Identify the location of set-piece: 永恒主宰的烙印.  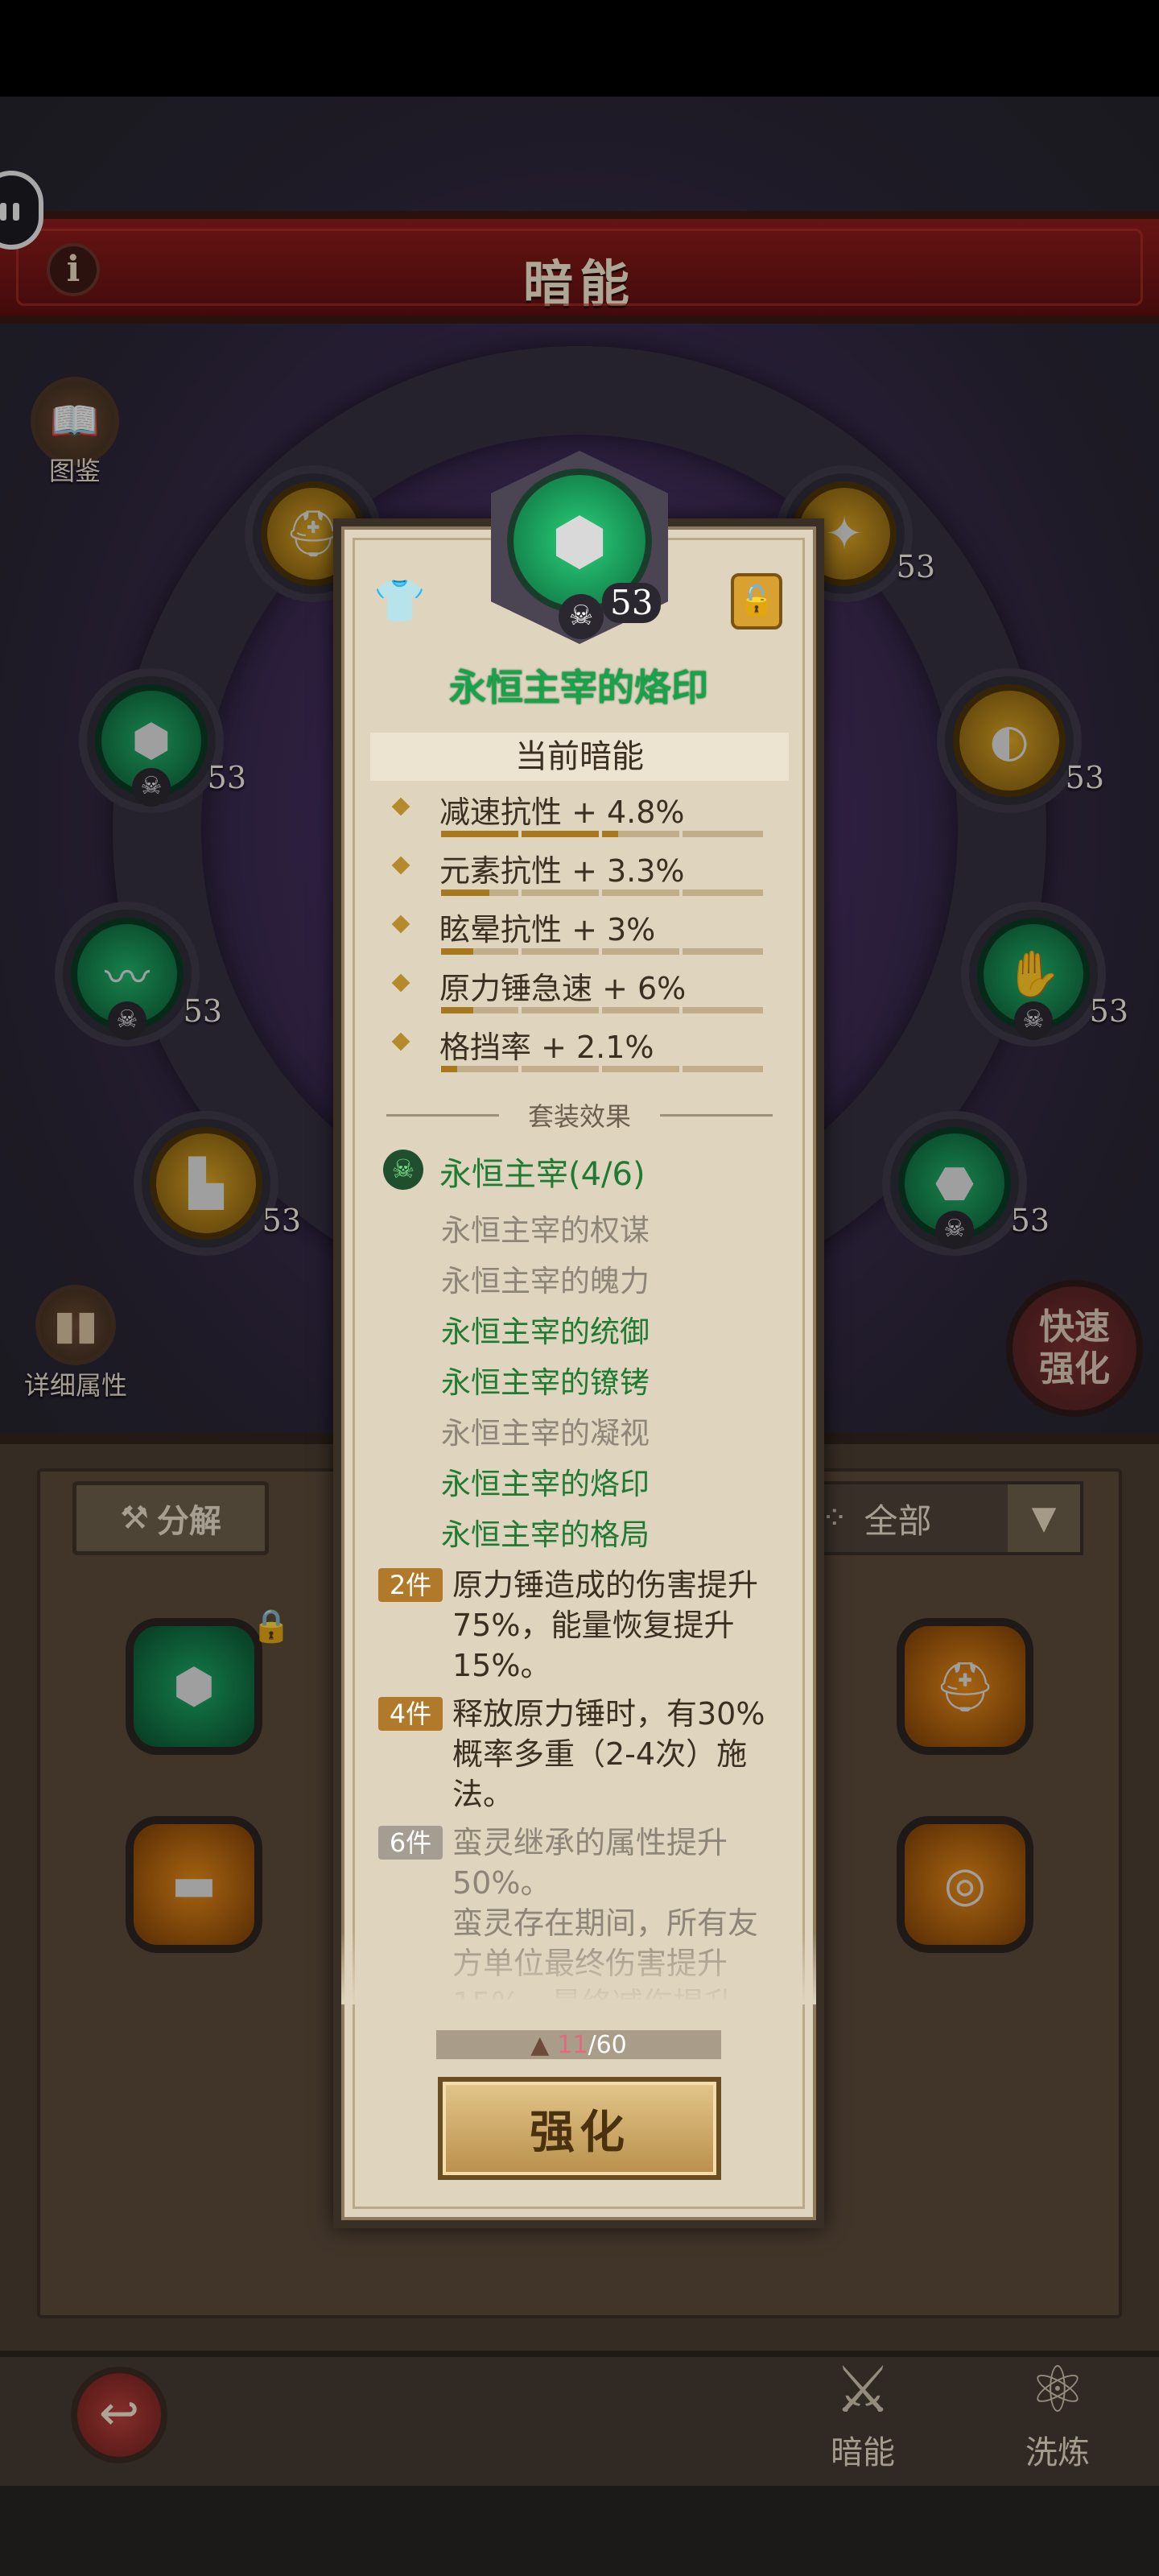
(545, 1484).